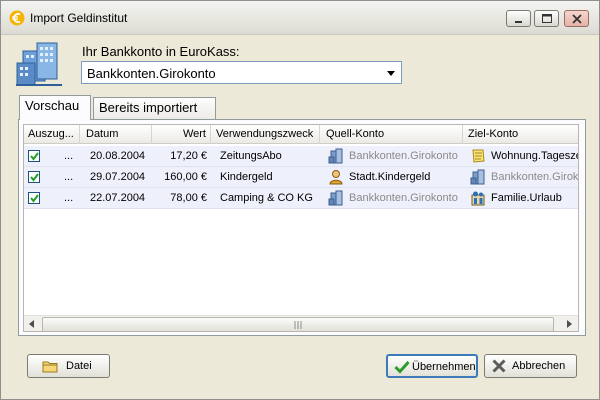  I want to click on window-title: Import Geldinstitut, so click(79, 18).